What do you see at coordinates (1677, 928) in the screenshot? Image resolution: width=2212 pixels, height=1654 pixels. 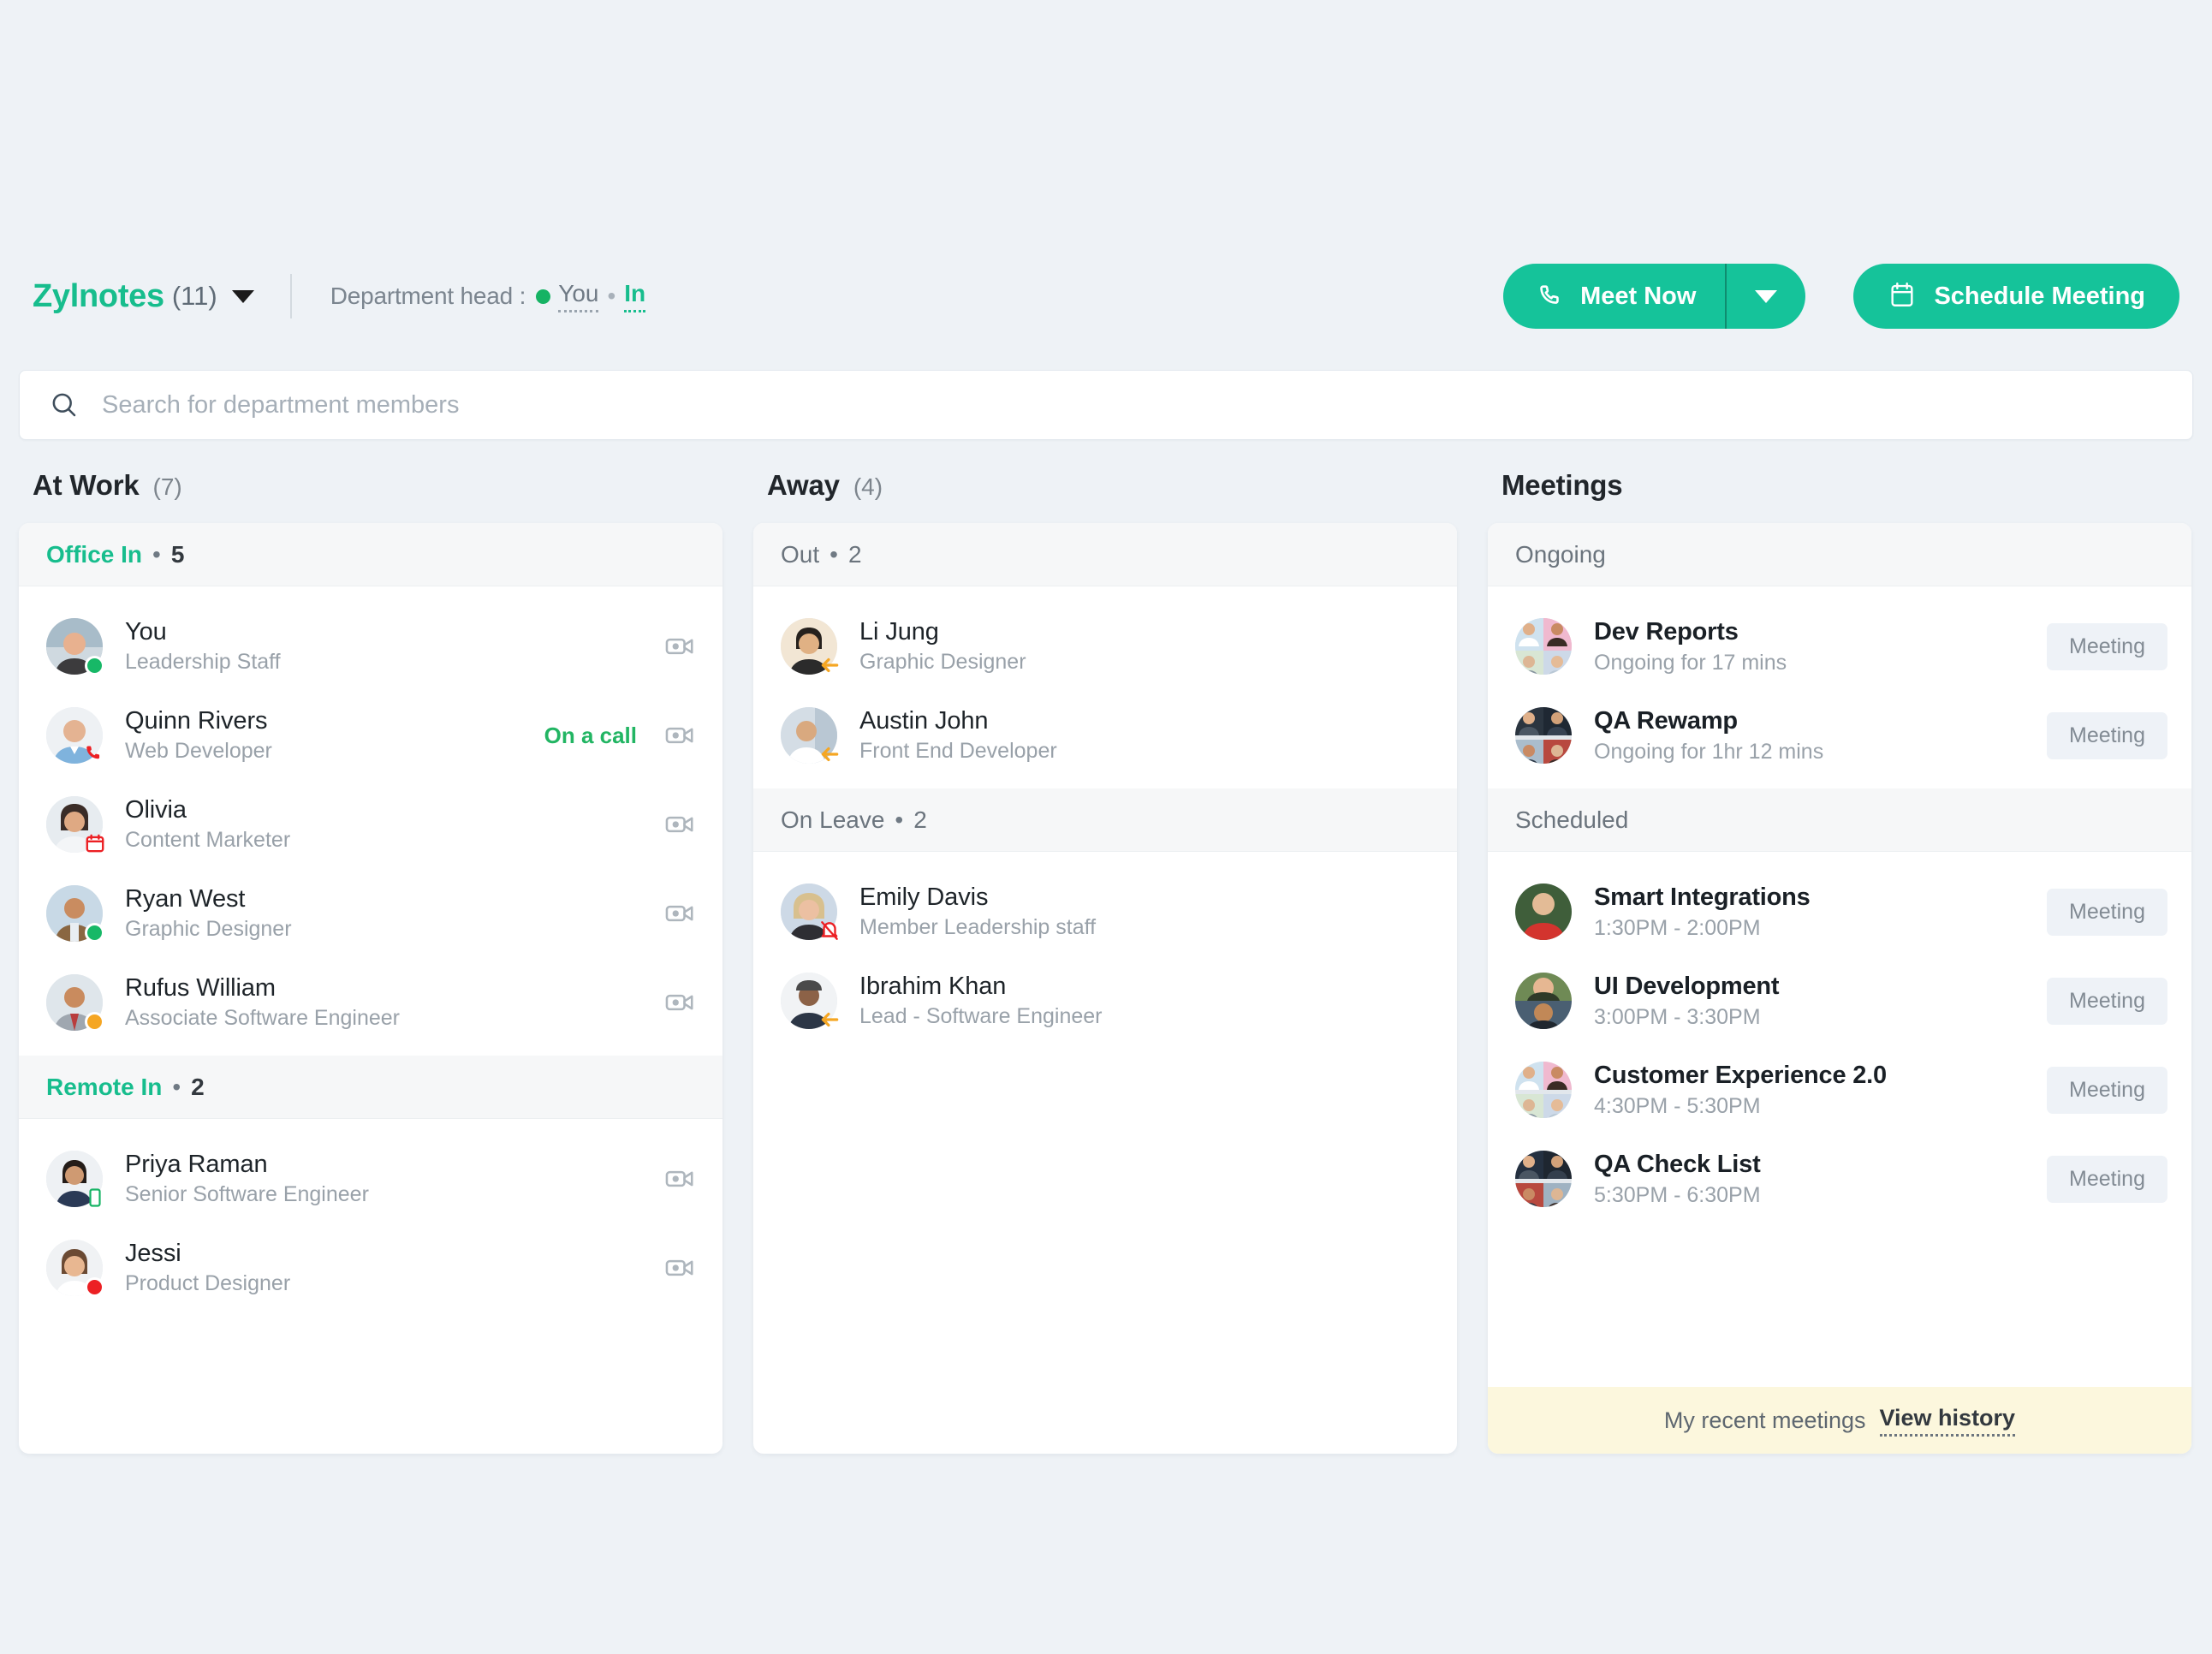 I see `meeting-subtitle: 1:30PM - 2:00PM` at bounding box center [1677, 928].